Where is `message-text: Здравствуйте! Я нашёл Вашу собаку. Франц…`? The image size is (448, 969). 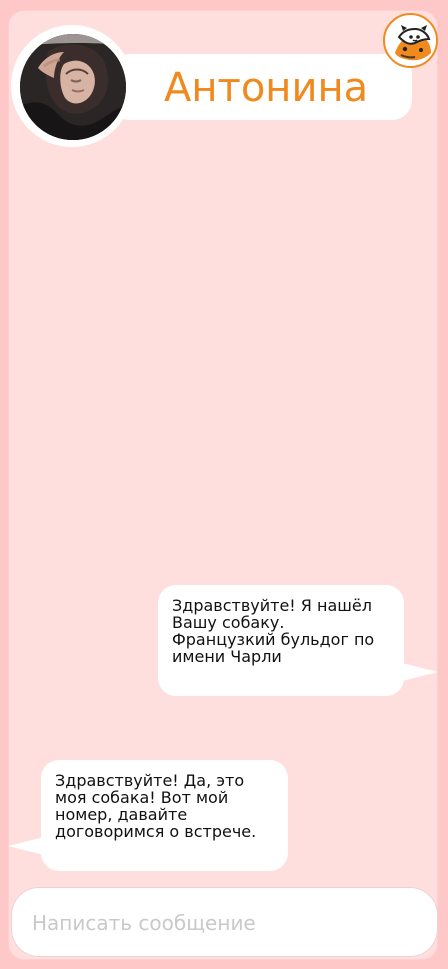 message-text: Здравствуйте! Я нашёл Вашу собаку. Франц… is located at coordinates (273, 631).